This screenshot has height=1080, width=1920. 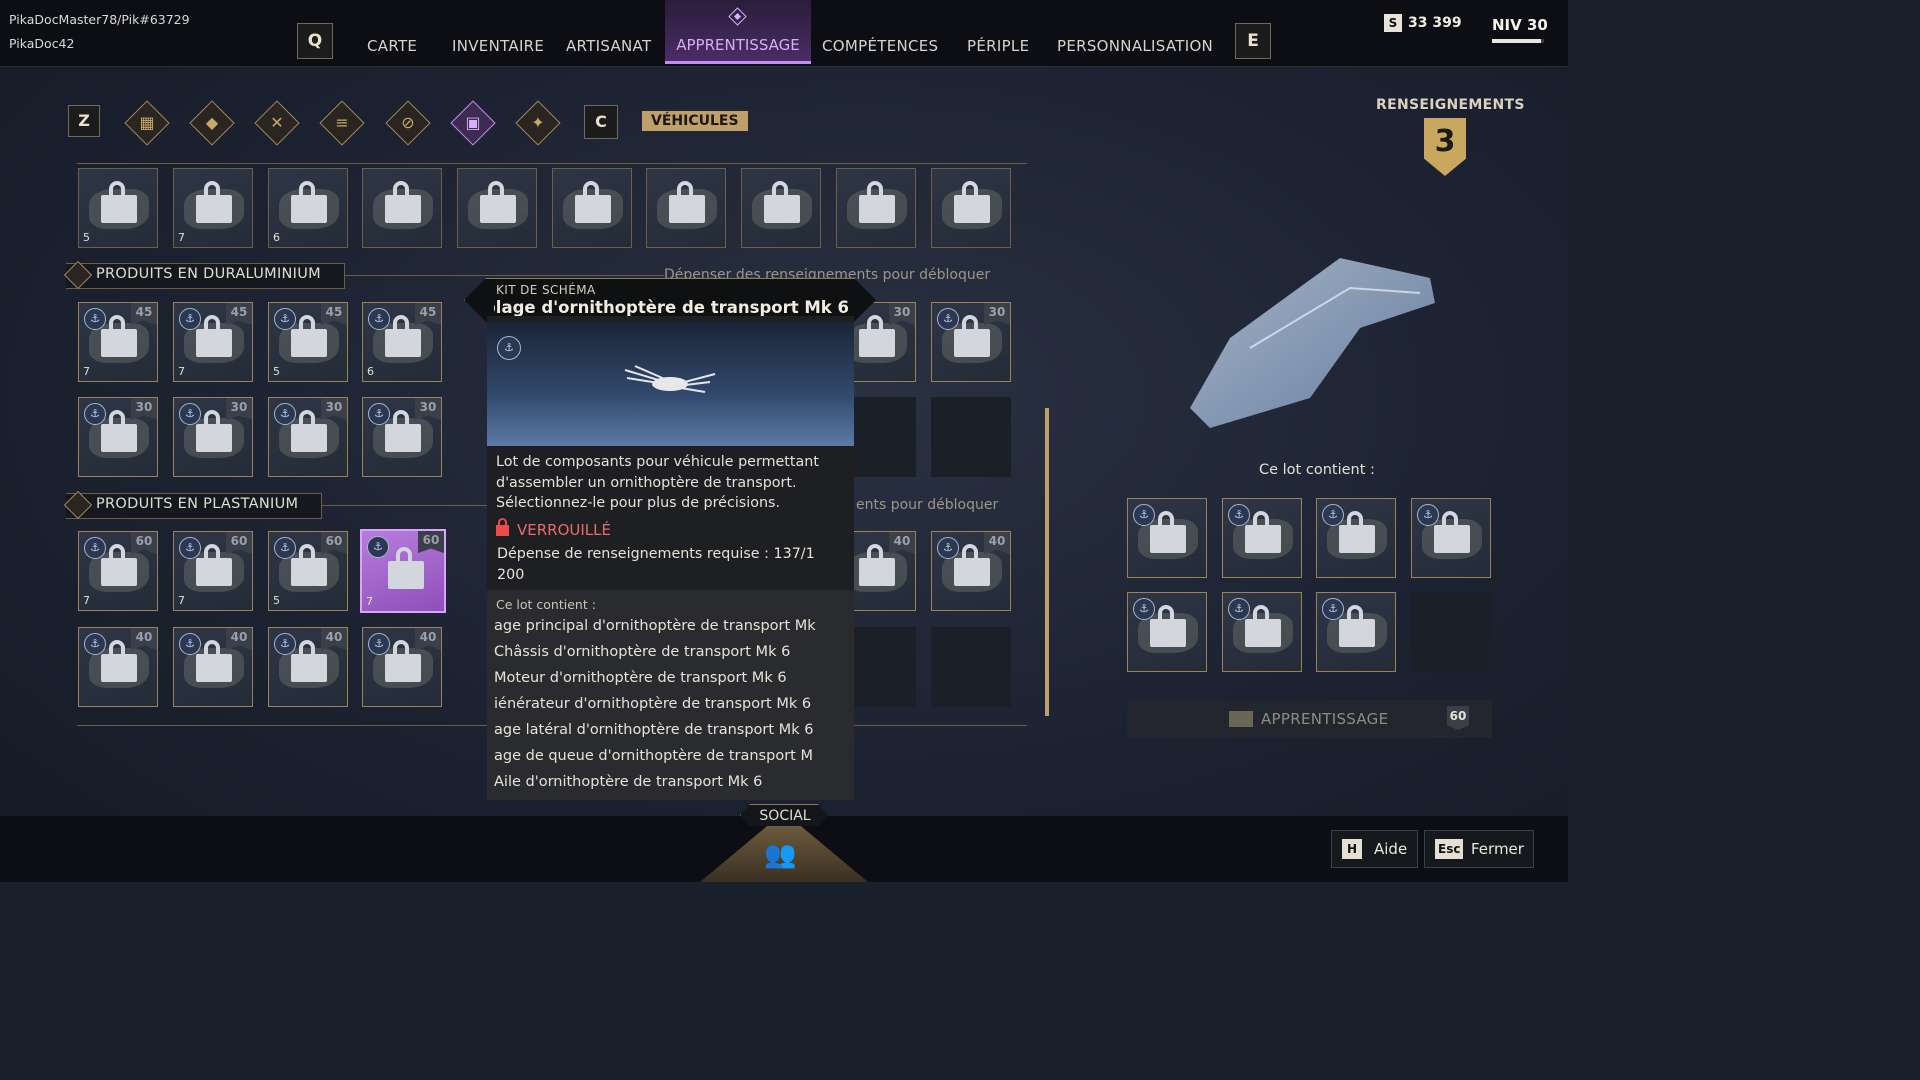 I want to click on active-diamond-icon, so click(x=737, y=16).